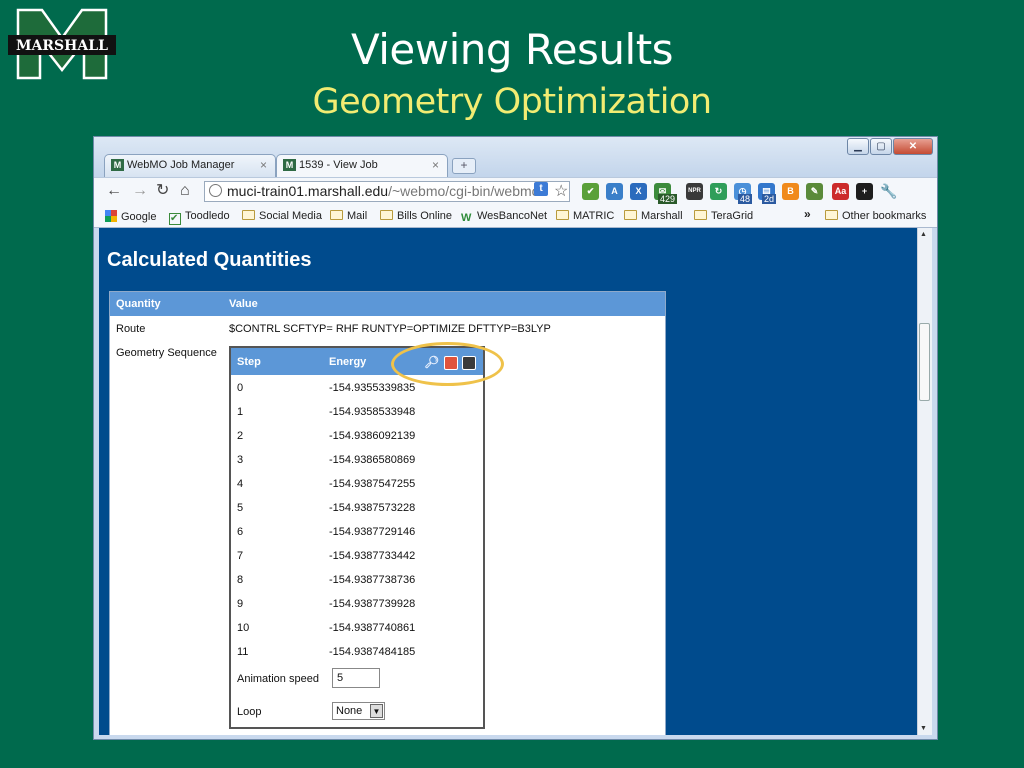 The width and height of the screenshot is (1024, 768). What do you see at coordinates (166, 353) in the screenshot?
I see `geometry-sequence-label: Geometry Sequence` at bounding box center [166, 353].